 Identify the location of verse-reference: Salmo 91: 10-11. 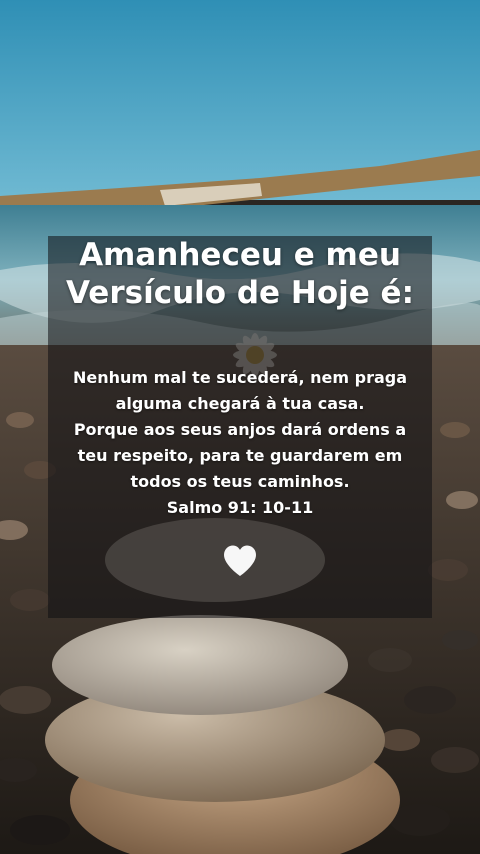
(240, 507).